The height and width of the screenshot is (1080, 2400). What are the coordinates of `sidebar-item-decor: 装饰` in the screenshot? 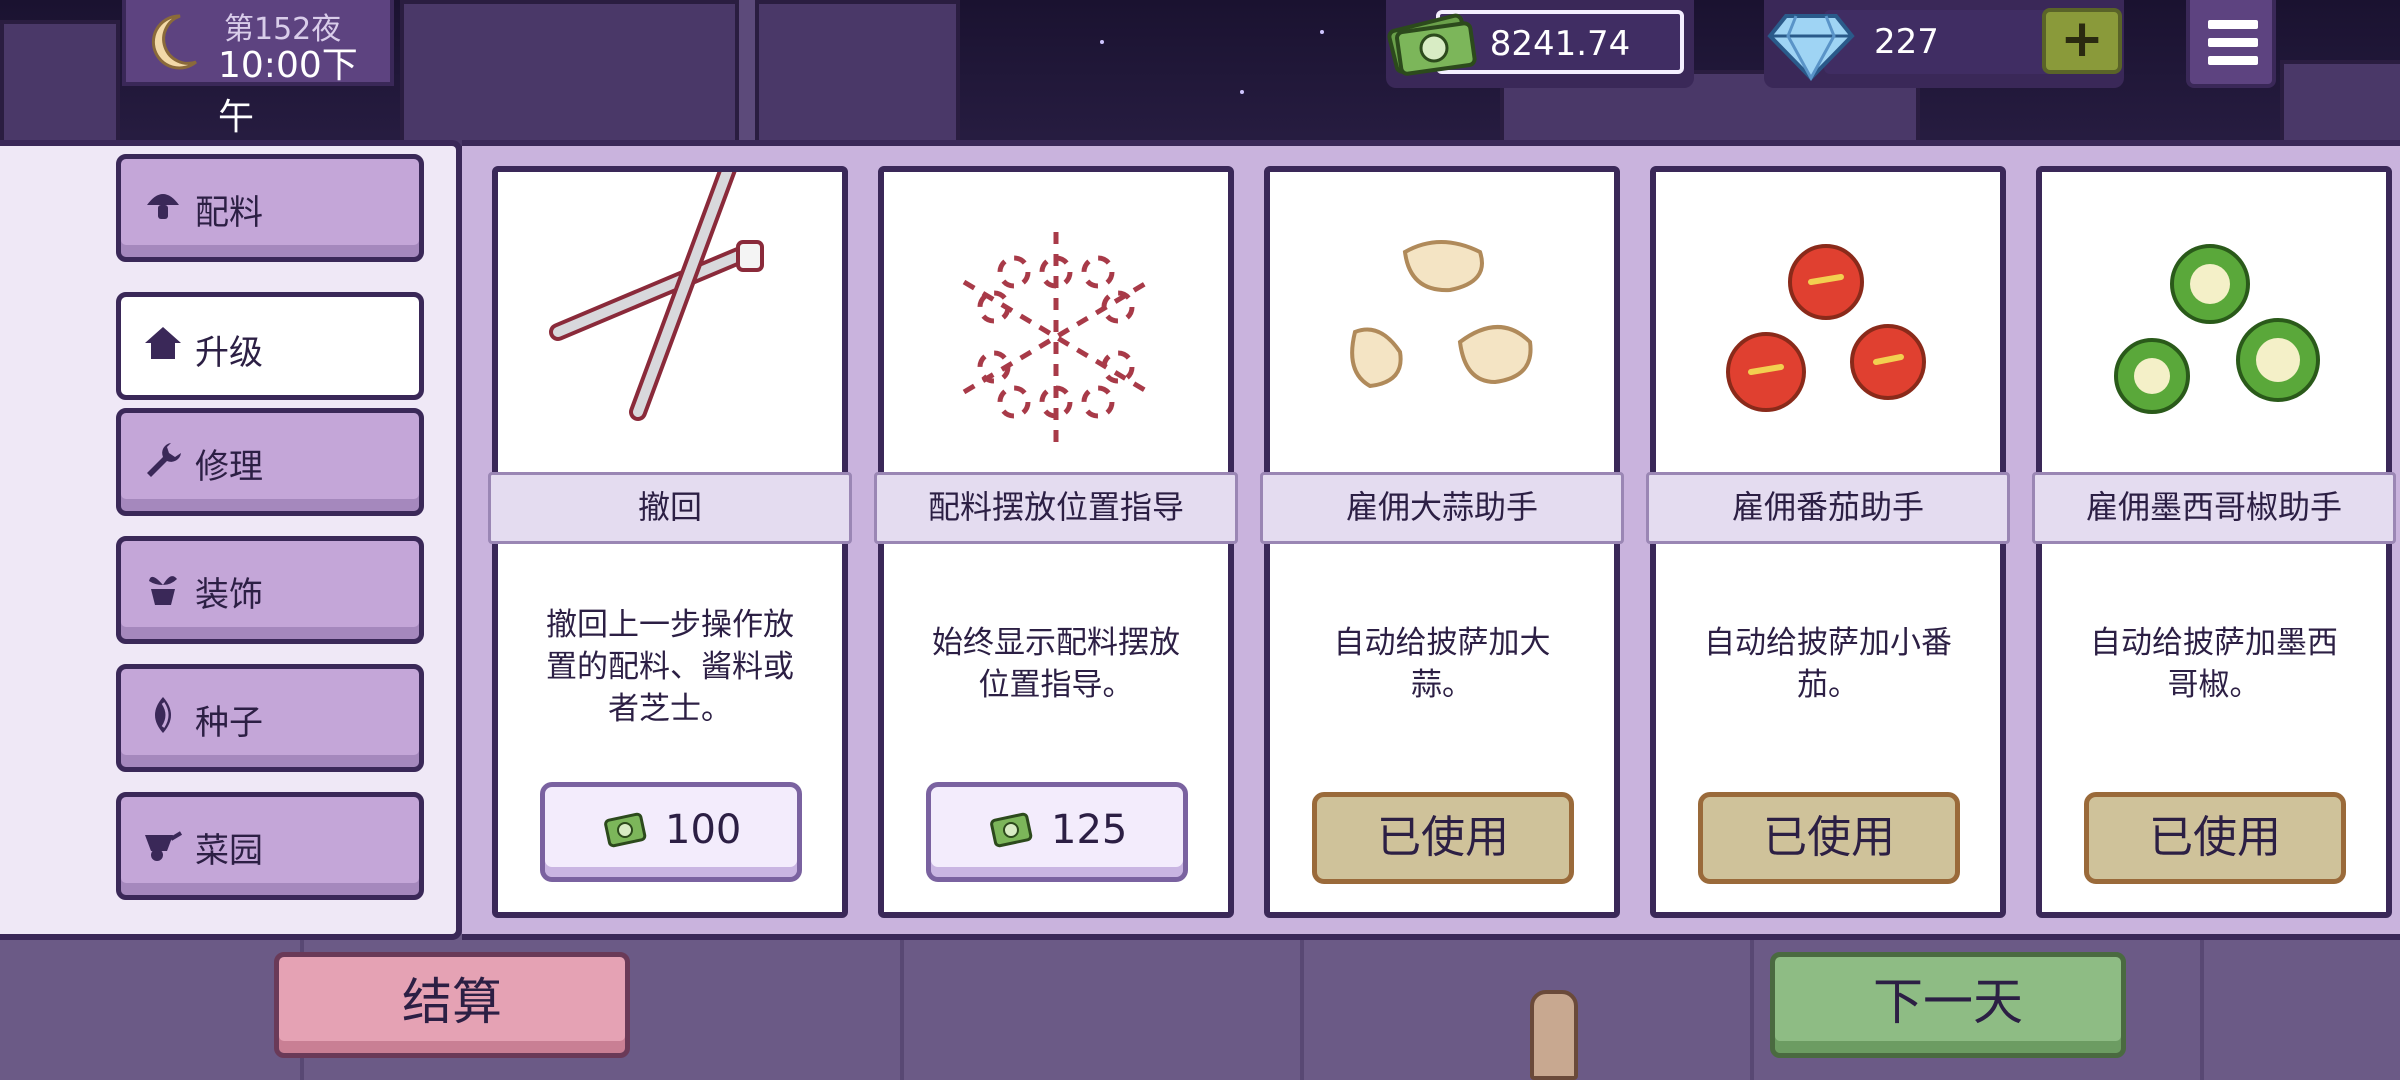 It's located at (270, 590).